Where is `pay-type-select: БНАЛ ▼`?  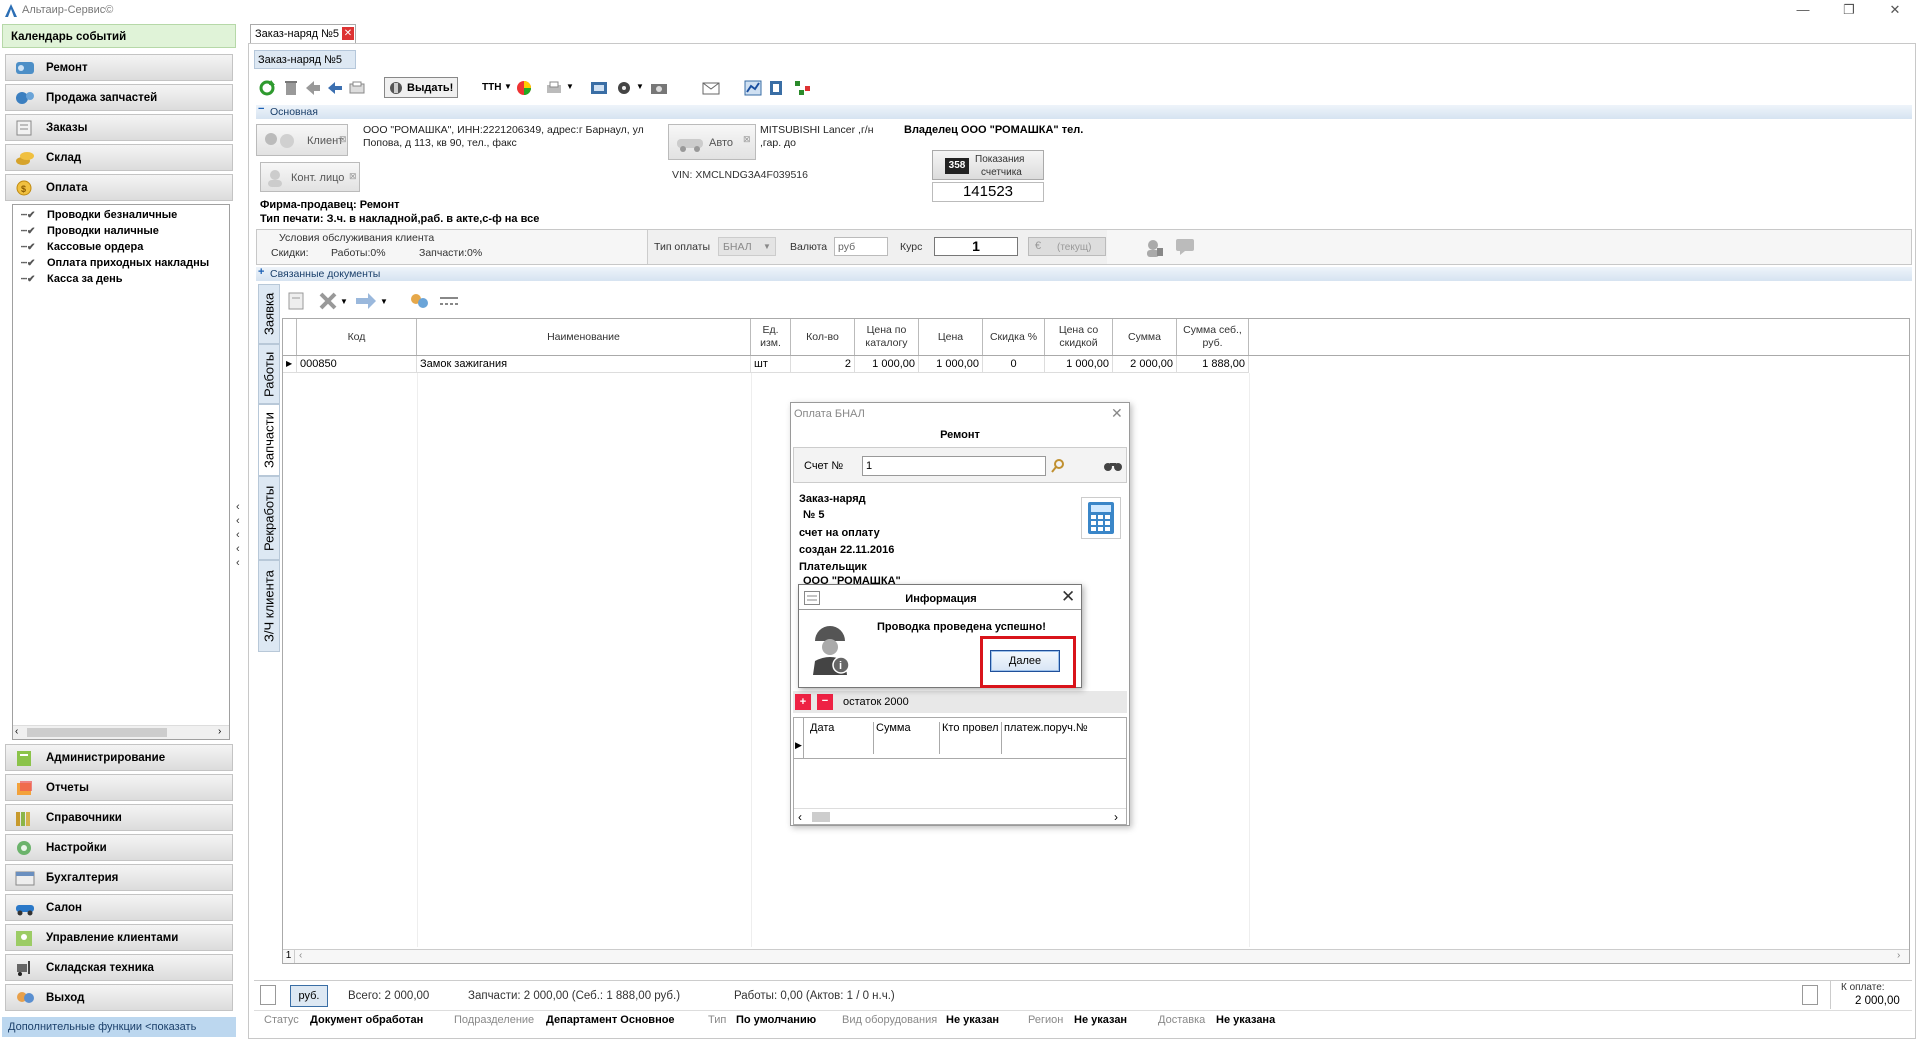
pay-type-select: БНАЛ ▼ is located at coordinates (747, 246).